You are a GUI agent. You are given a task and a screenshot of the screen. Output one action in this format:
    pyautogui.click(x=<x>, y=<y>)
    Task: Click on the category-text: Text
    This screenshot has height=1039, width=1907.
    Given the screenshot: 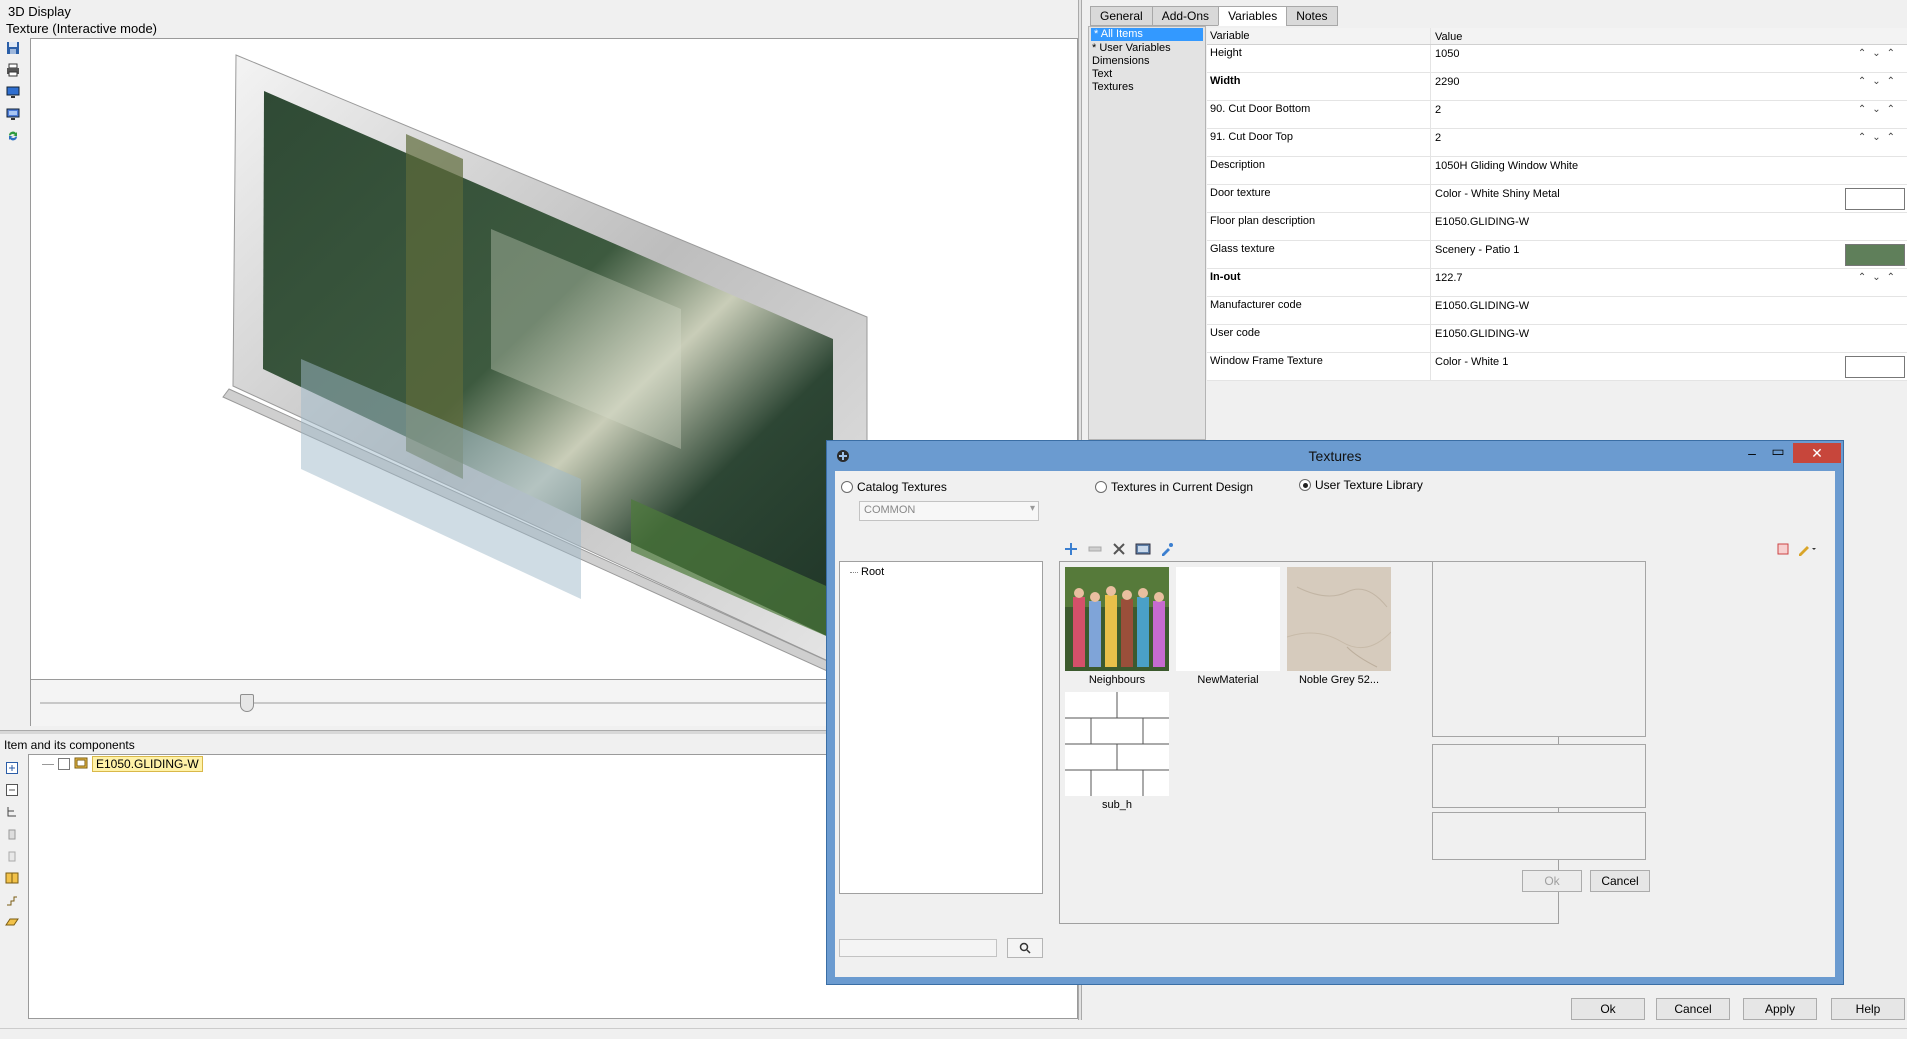 What is the action you would take?
    pyautogui.click(x=1147, y=74)
    